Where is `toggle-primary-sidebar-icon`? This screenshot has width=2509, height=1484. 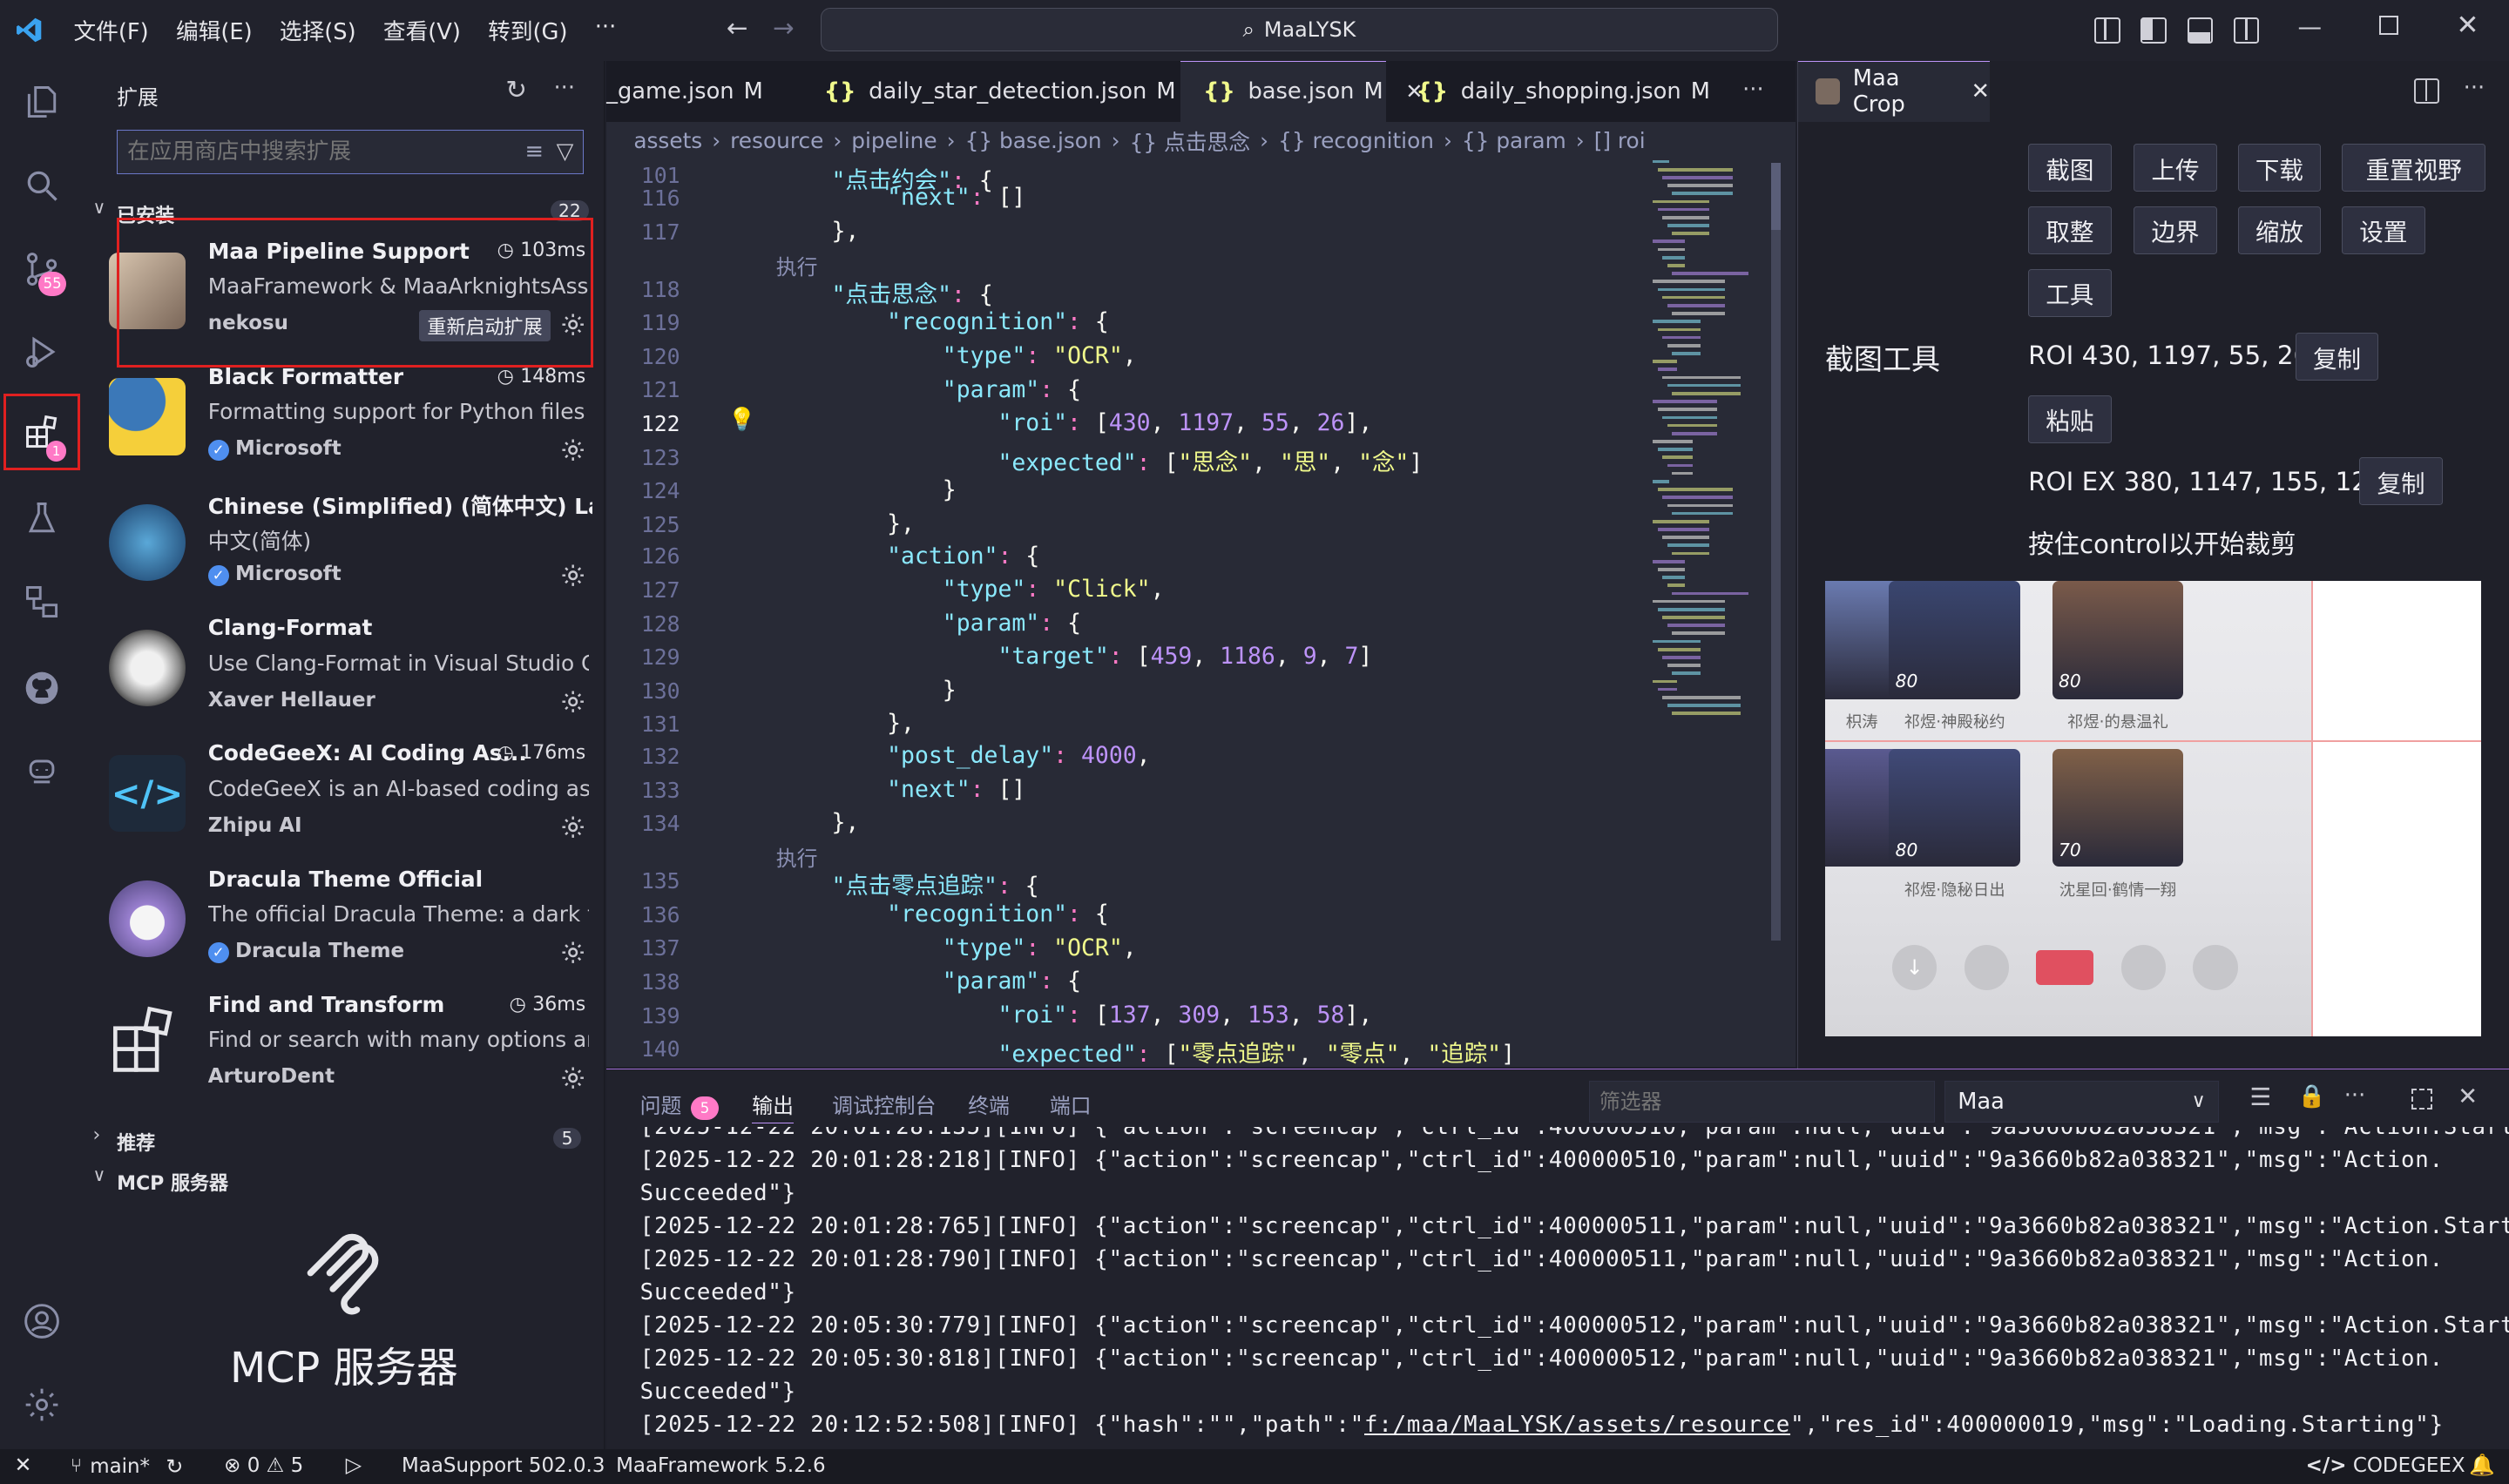 toggle-primary-sidebar-icon is located at coordinates (2153, 31).